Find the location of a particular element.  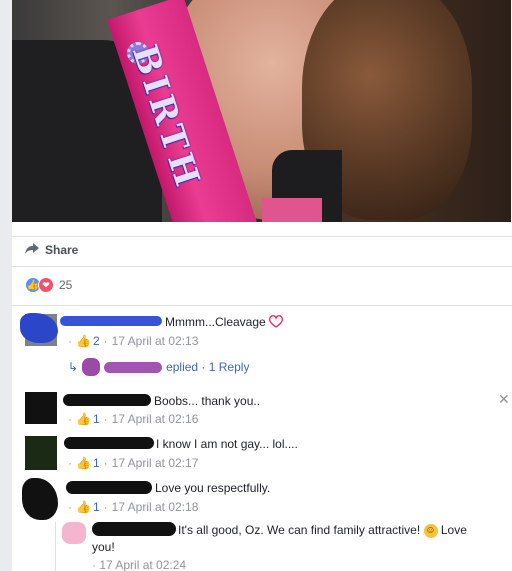

grinning-face-icon: ☺ is located at coordinates (430, 530).